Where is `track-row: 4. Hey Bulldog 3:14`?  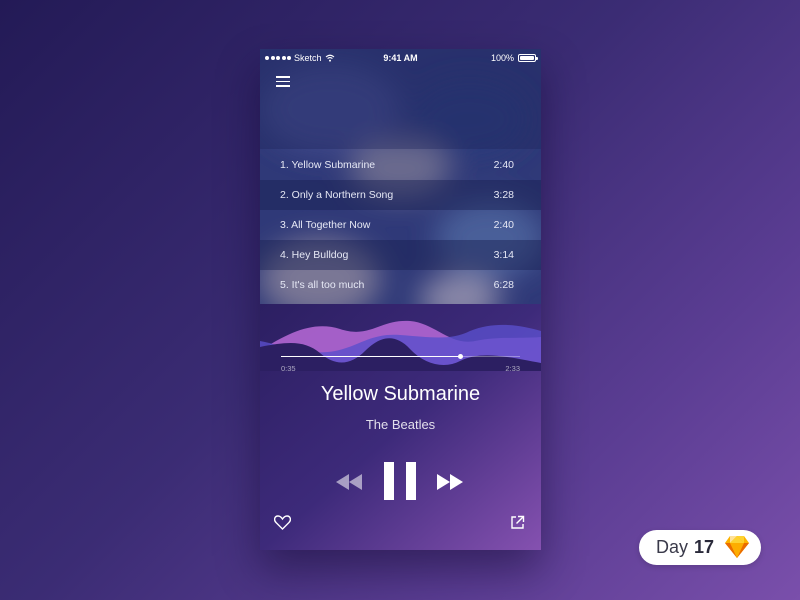
track-row: 4. Hey Bulldog 3:14 is located at coordinates (400, 255).